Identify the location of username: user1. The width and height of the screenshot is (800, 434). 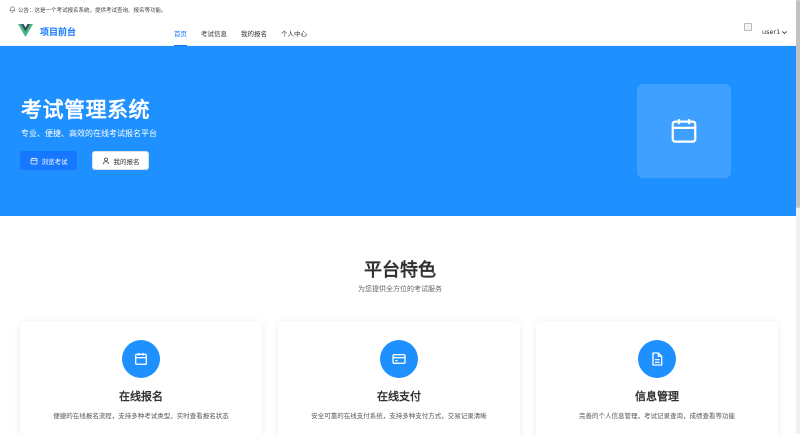
(771, 32).